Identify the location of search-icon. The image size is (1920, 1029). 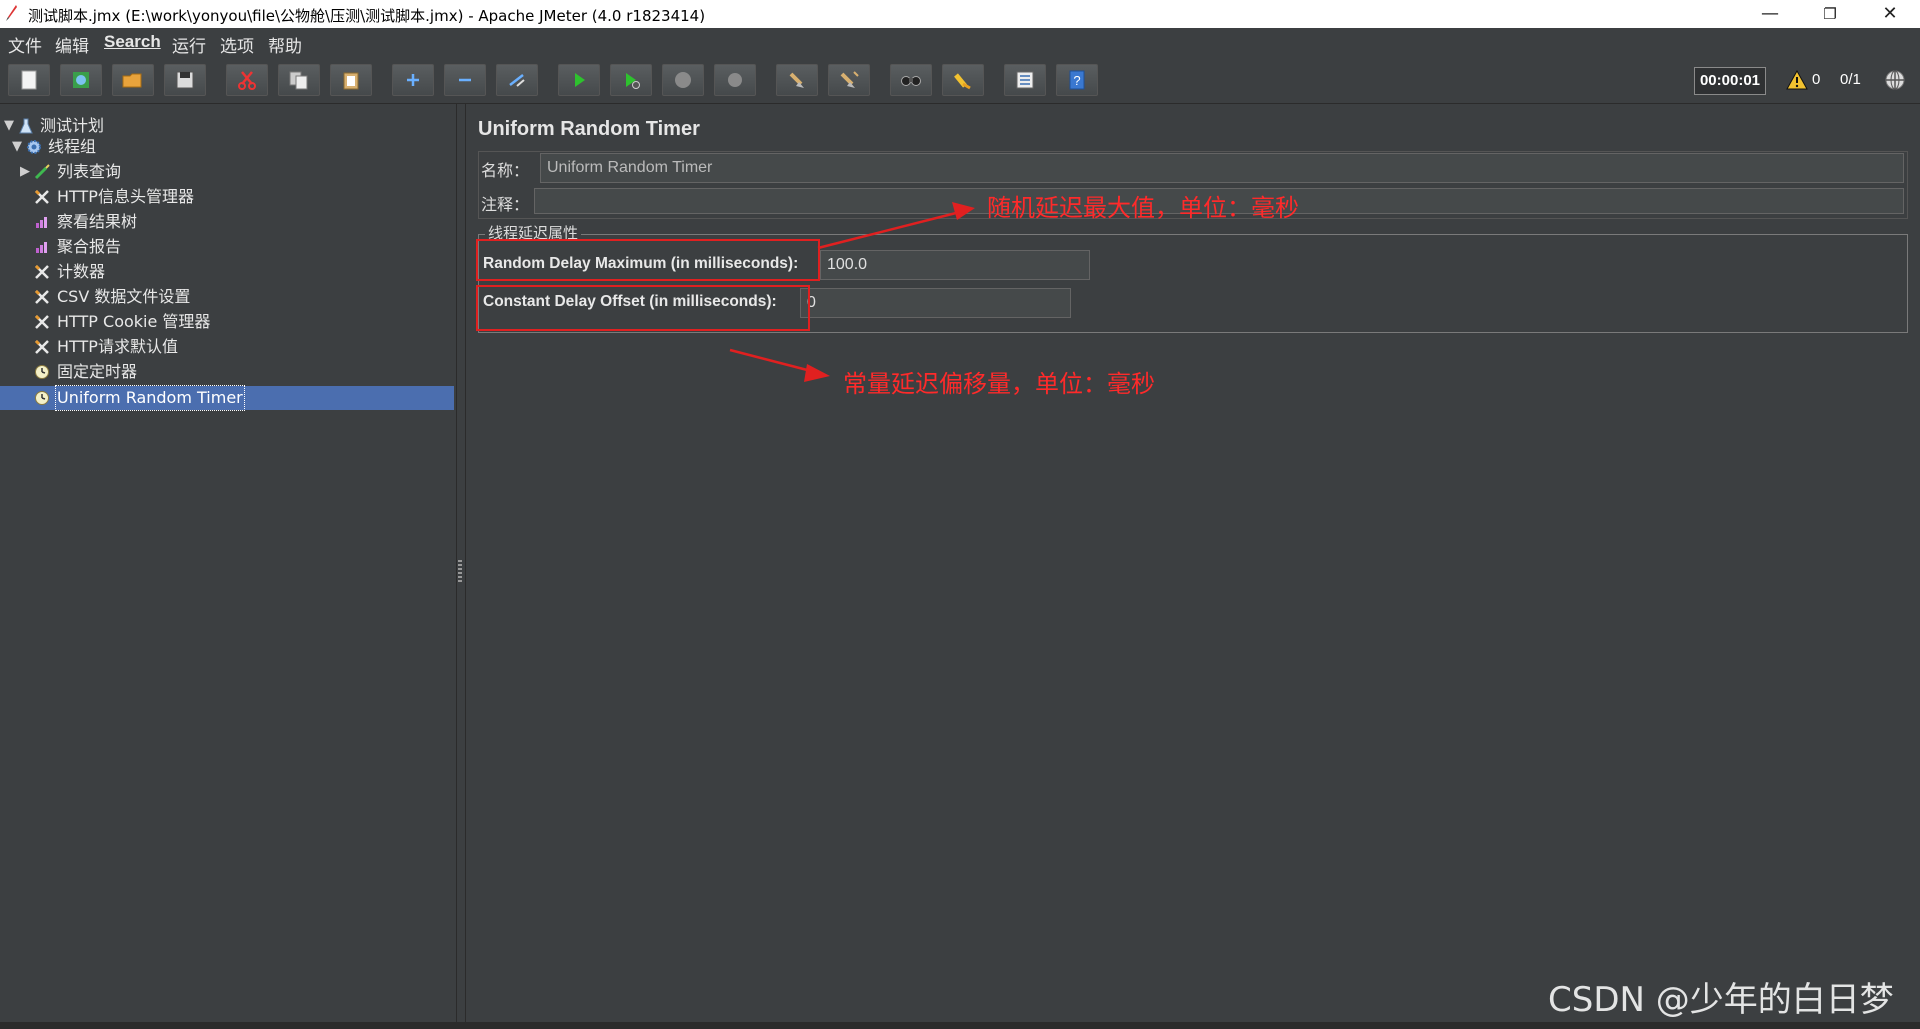
(911, 81).